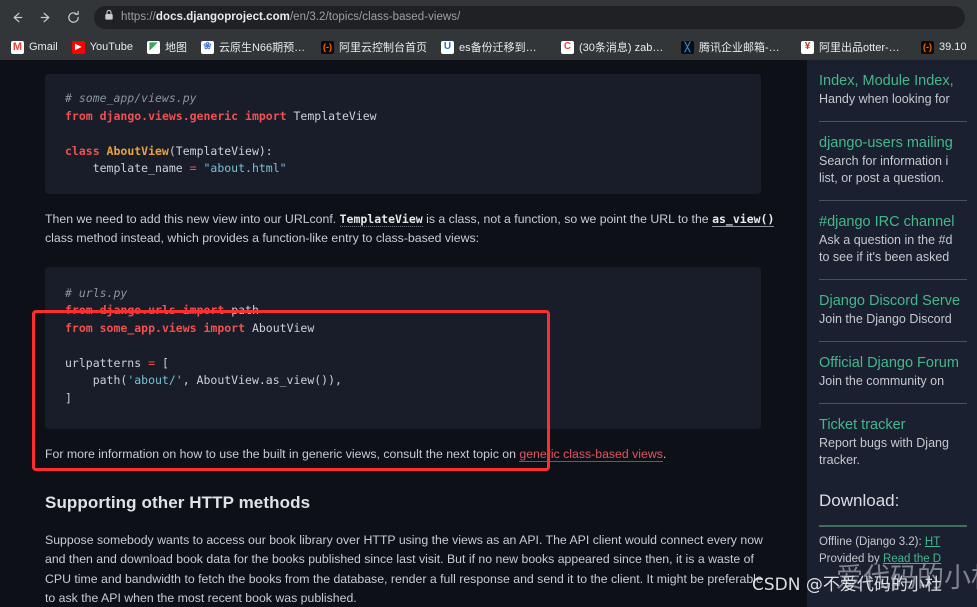 This screenshot has height=607, width=977. Describe the element at coordinates (220, 150) in the screenshot. I see `code-class-bases: (TemplateView):` at that location.